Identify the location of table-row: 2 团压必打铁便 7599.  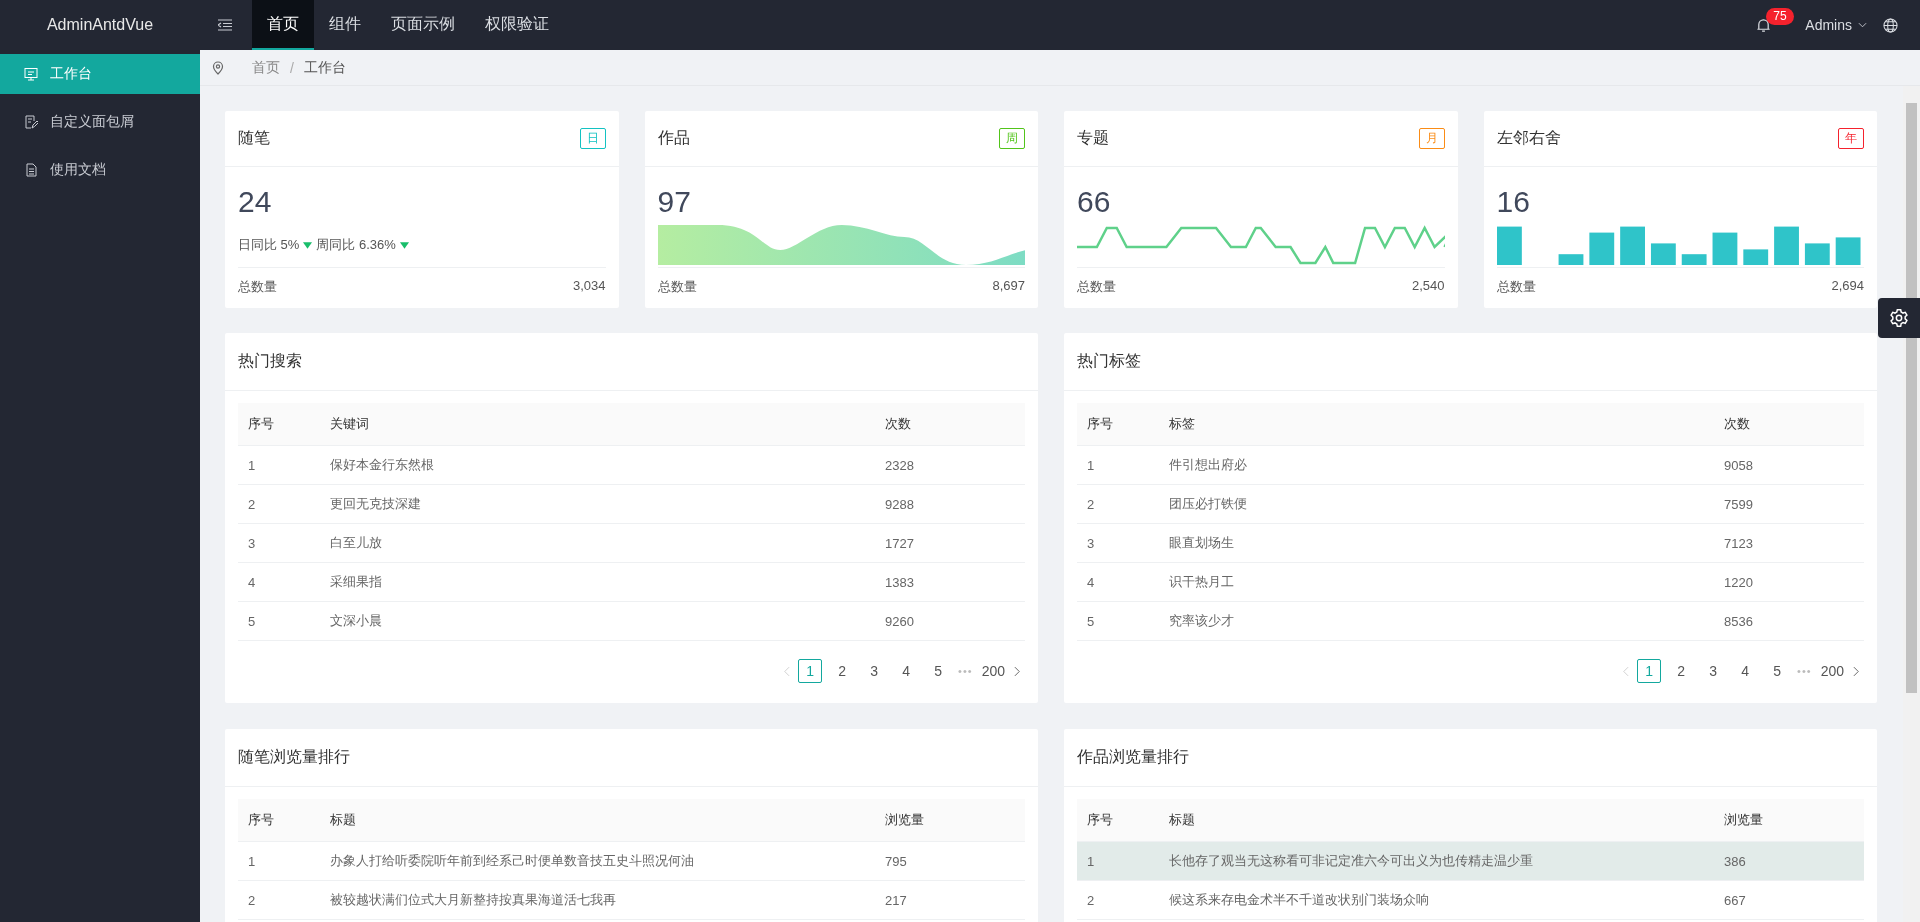
(1470, 504).